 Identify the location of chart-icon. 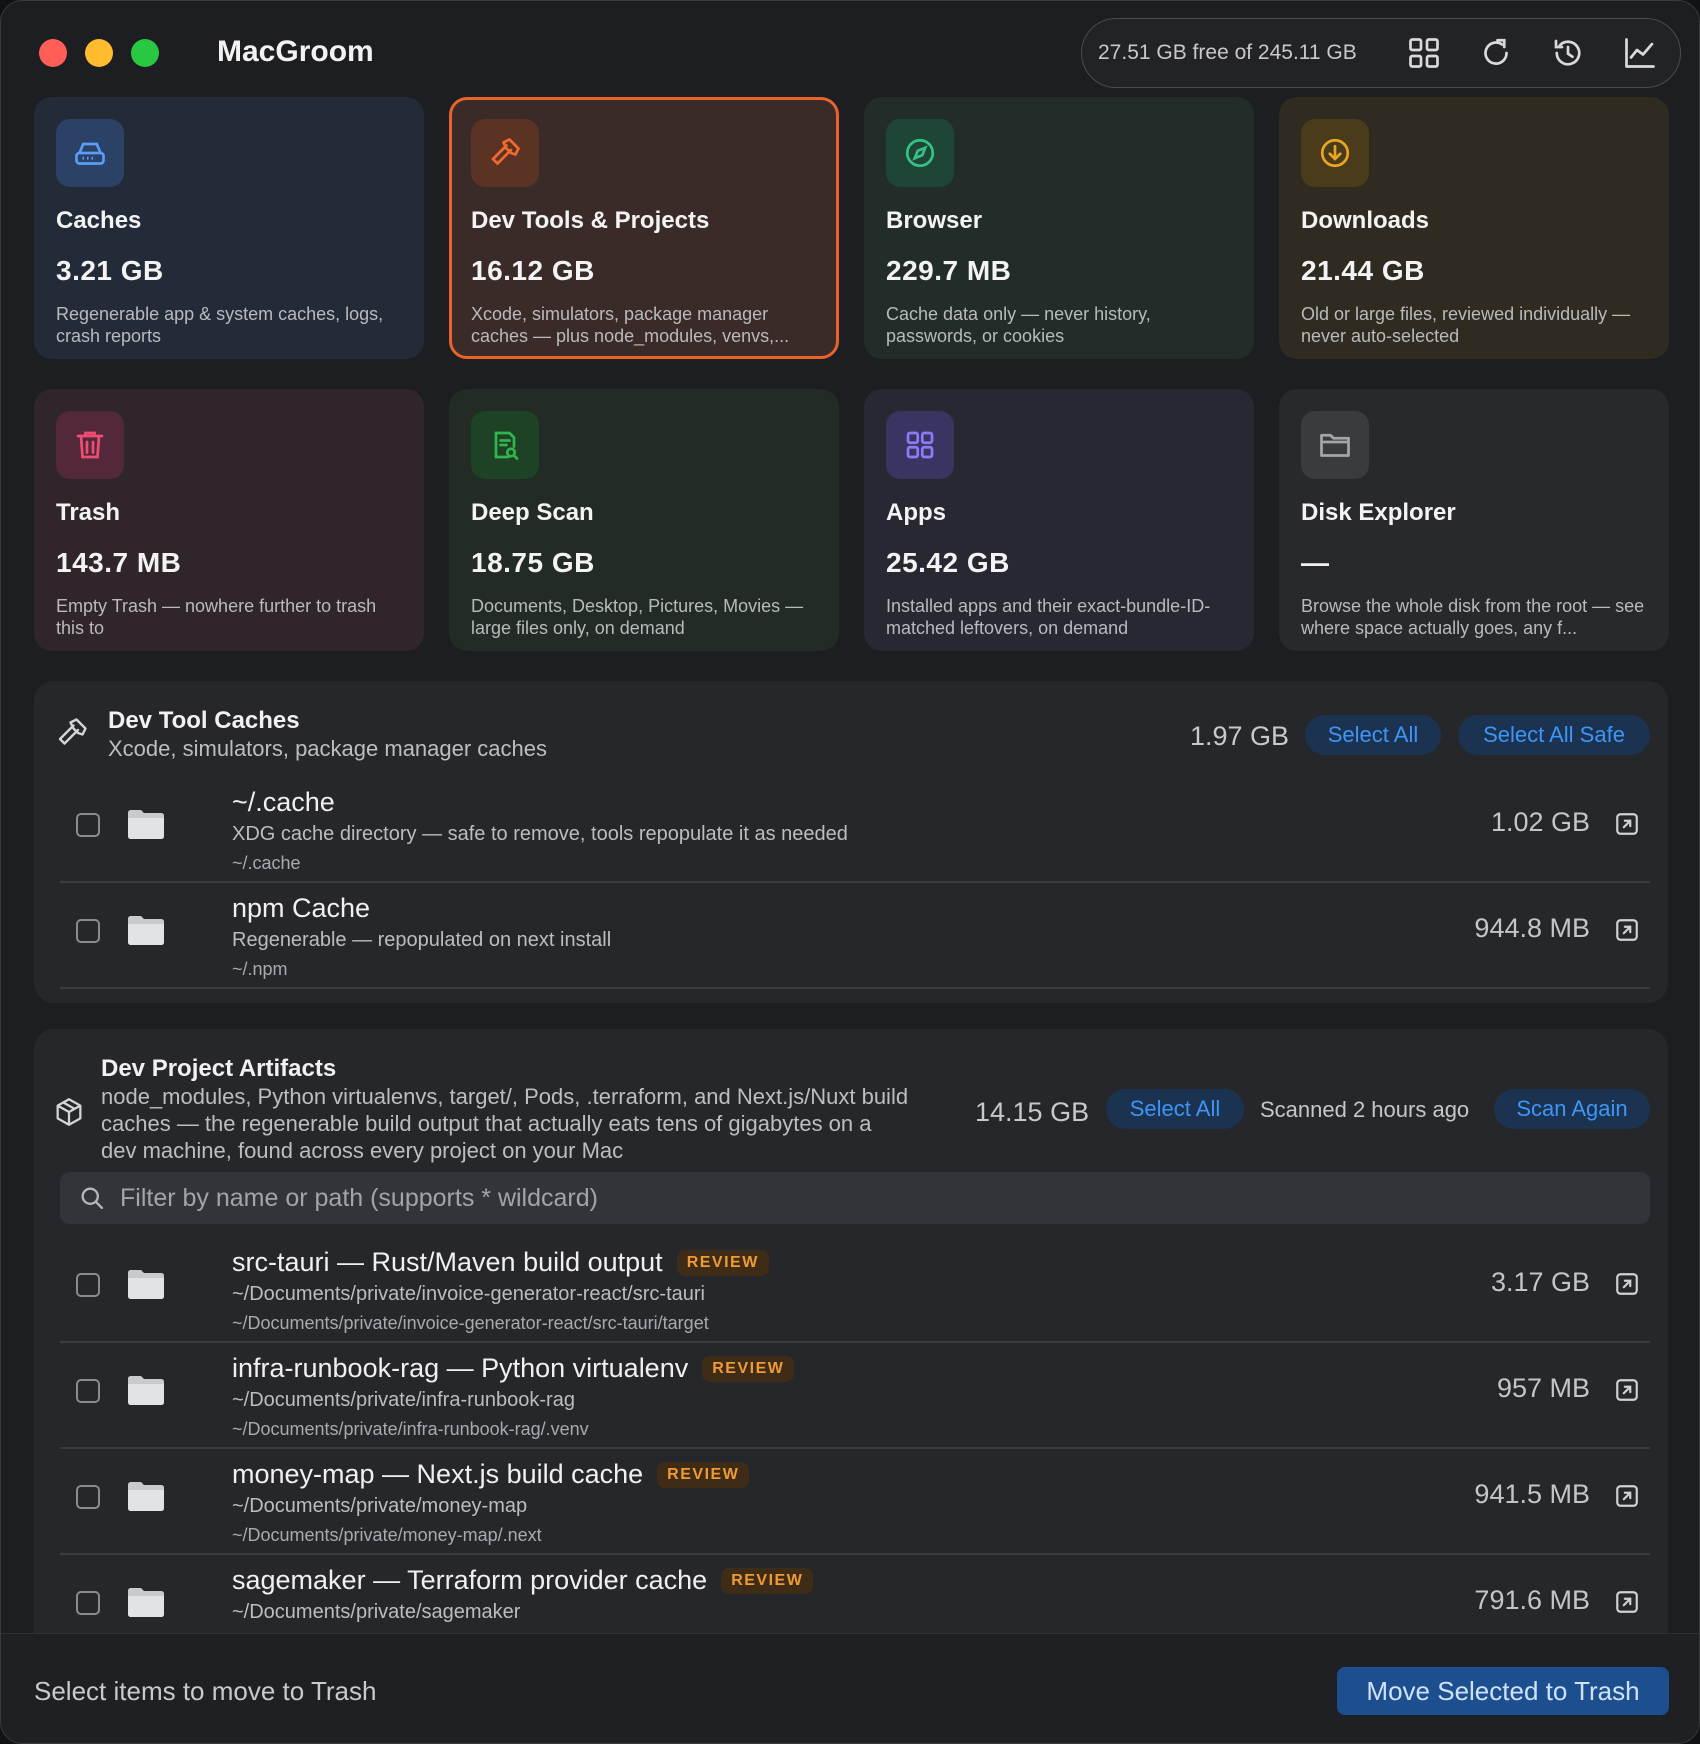
(1640, 53).